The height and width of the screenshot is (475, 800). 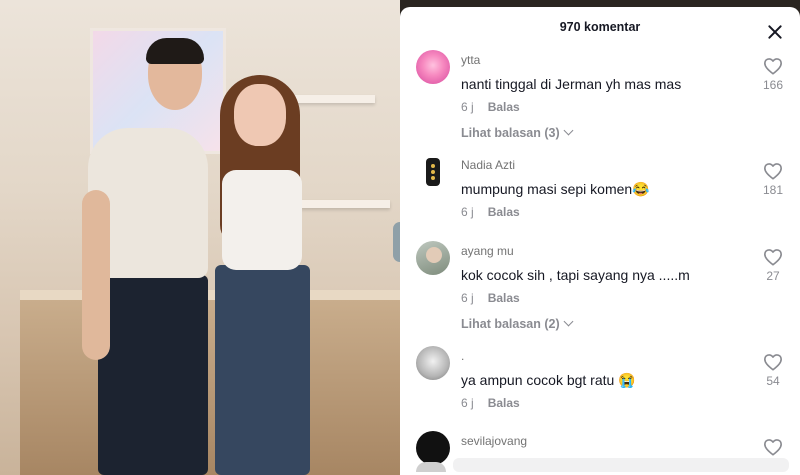 I want to click on comment-input, so click(x=621, y=465).